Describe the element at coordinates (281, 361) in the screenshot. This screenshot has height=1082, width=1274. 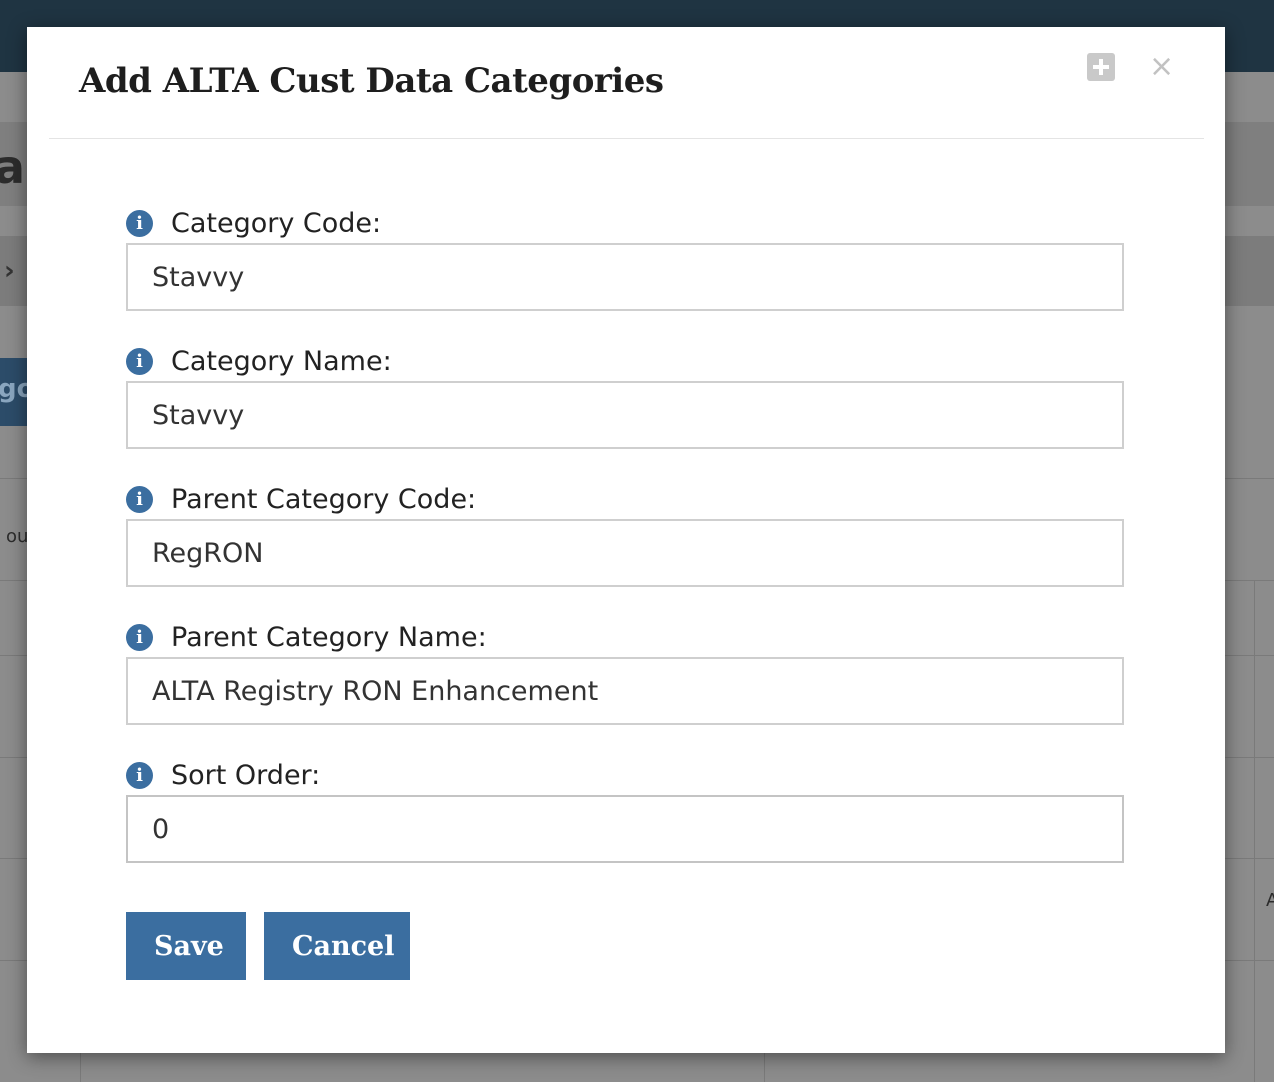
I see `category-name-label: Category Name:` at that location.